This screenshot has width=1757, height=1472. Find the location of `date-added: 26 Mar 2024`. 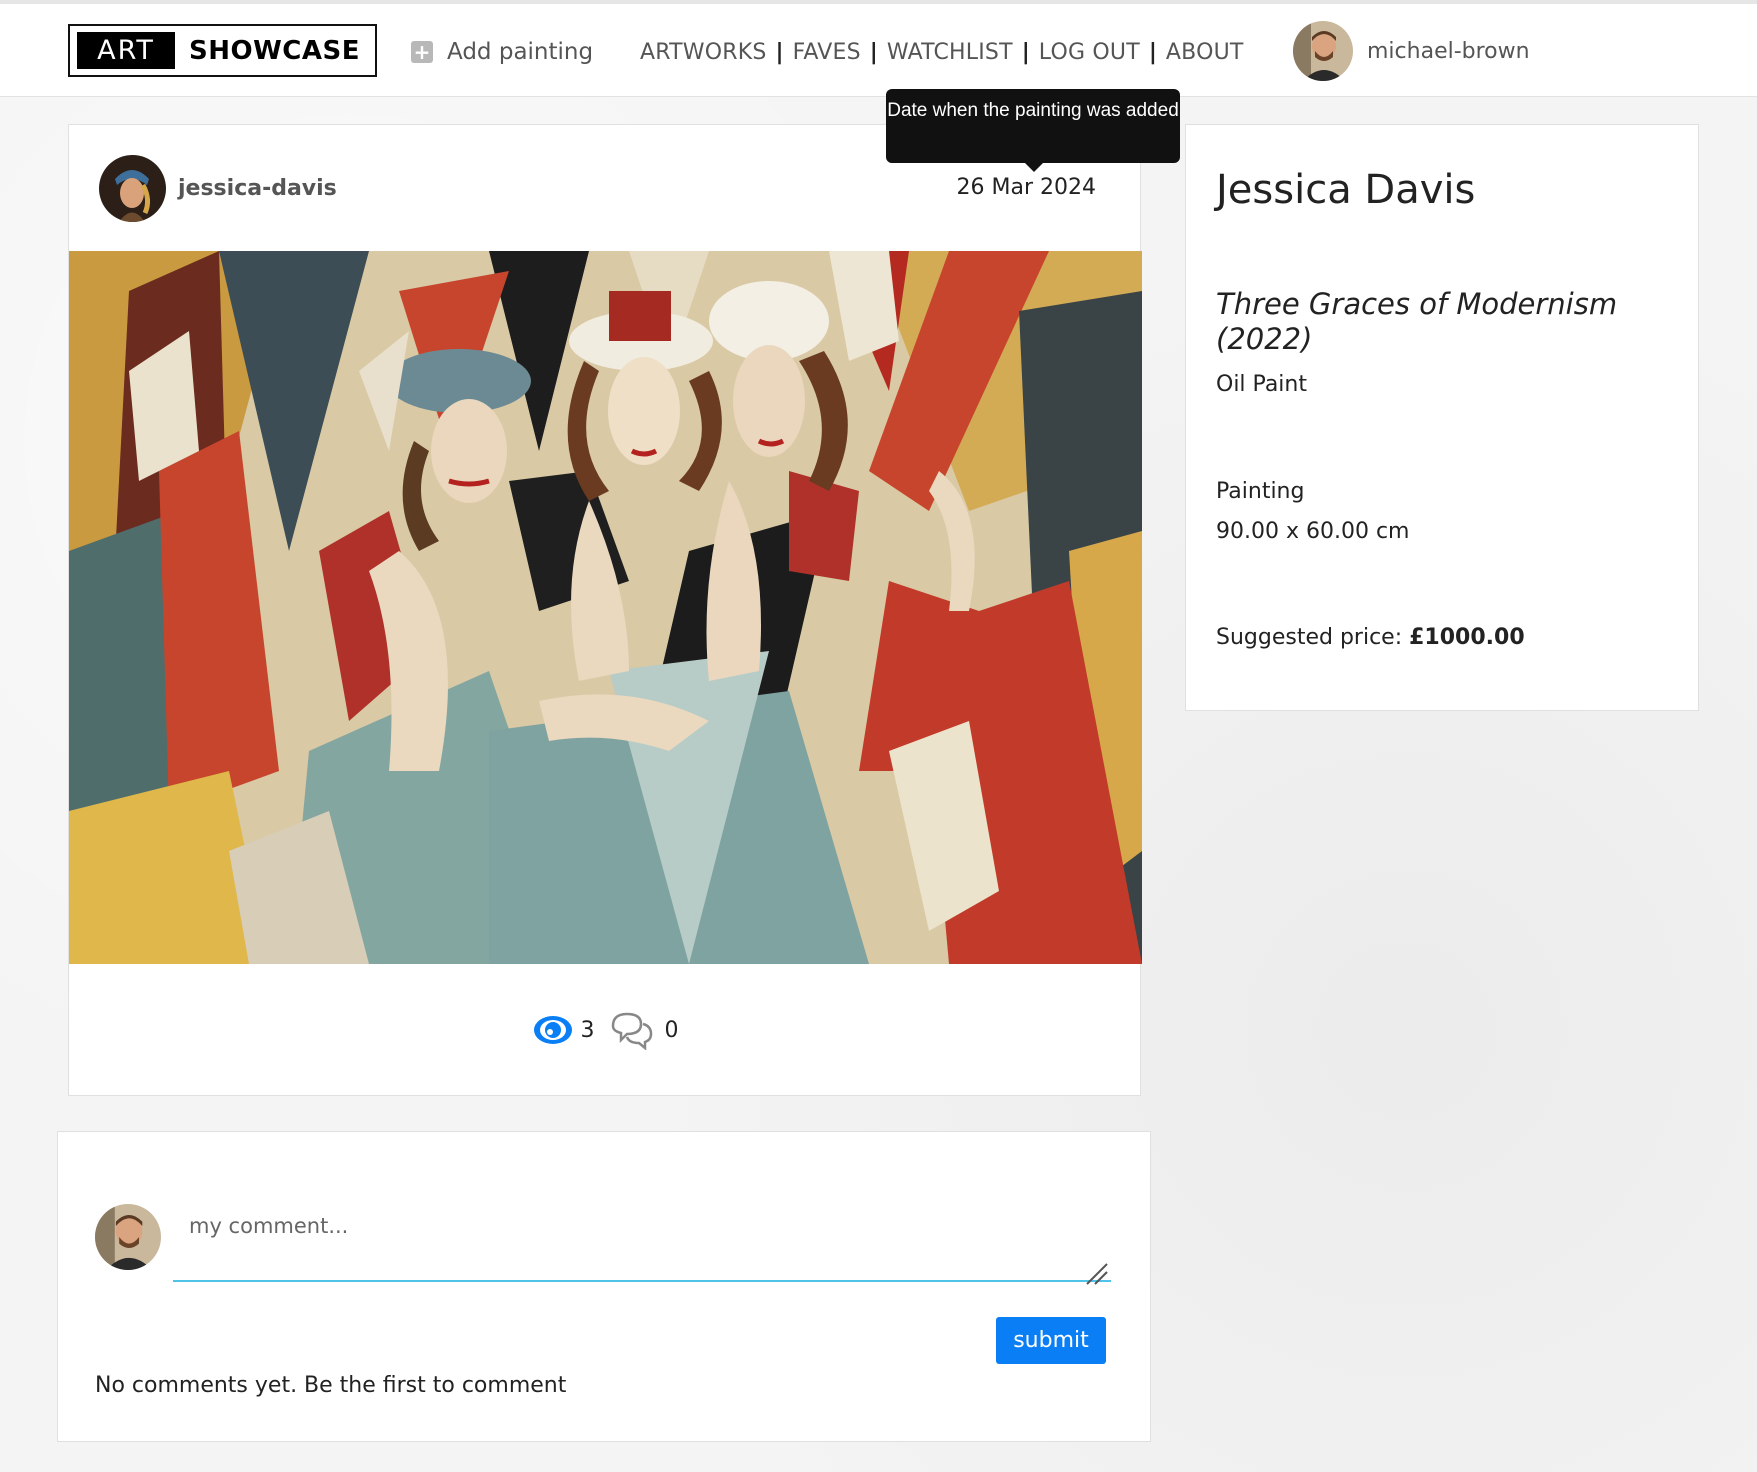

date-added: 26 Mar 2024 is located at coordinates (1026, 187).